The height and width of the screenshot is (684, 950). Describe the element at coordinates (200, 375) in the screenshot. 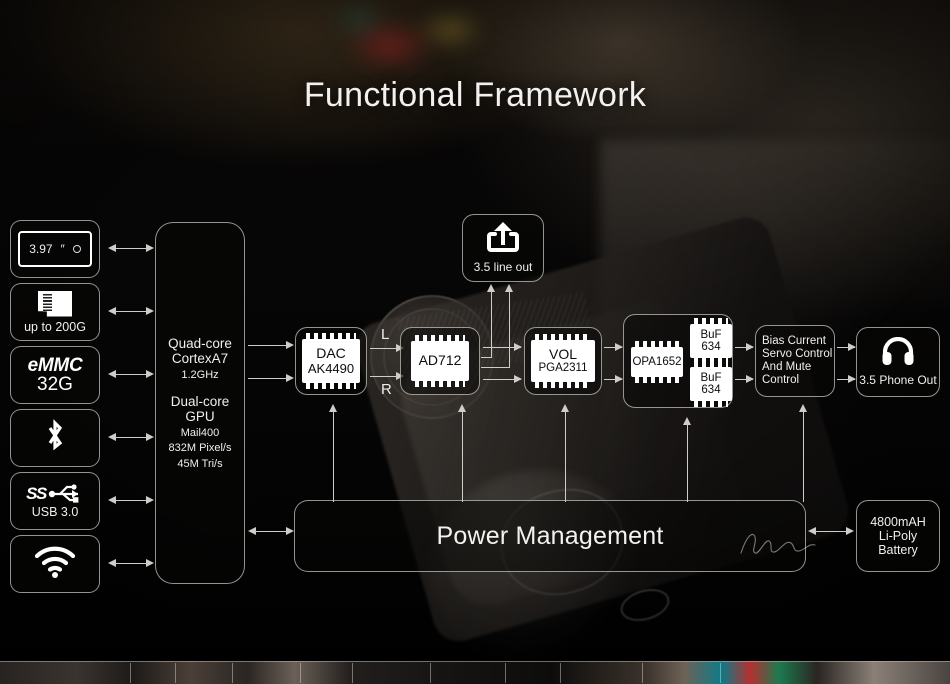

I see `soc-line-3: 1.2GHz` at that location.